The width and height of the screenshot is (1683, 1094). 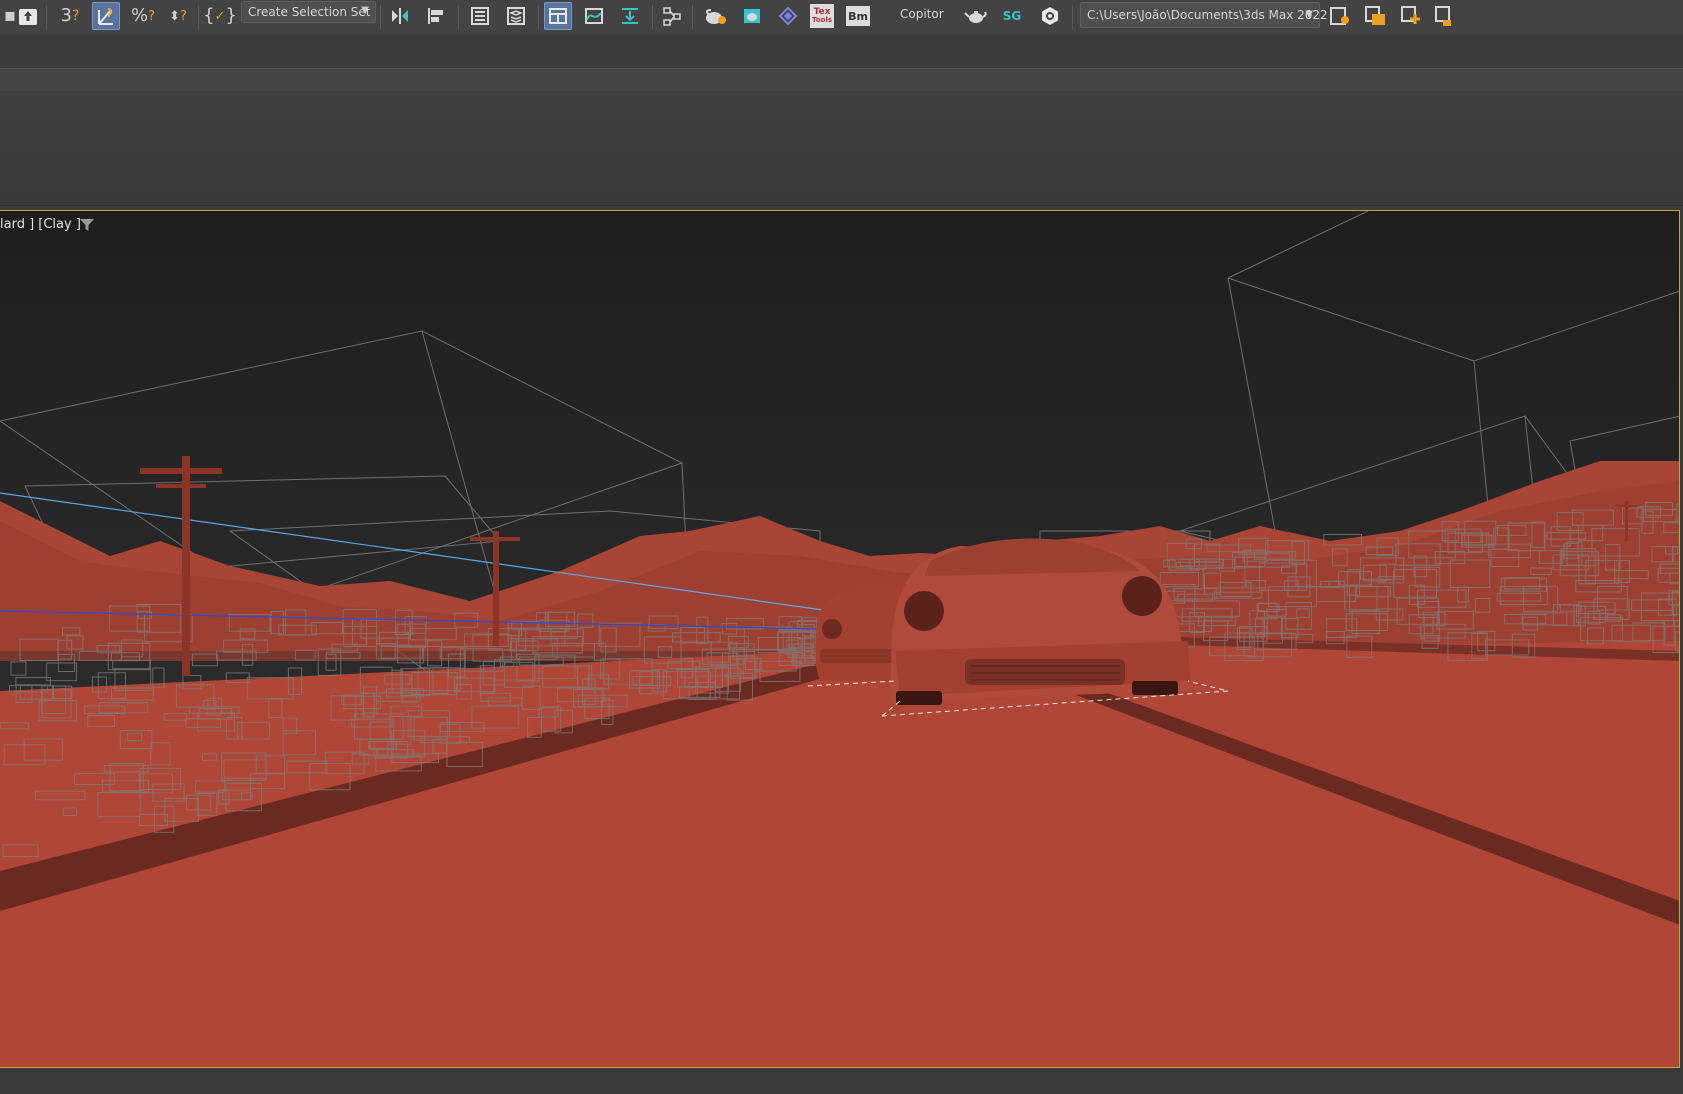 I want to click on project-folder-icon, so click(x=1340, y=16).